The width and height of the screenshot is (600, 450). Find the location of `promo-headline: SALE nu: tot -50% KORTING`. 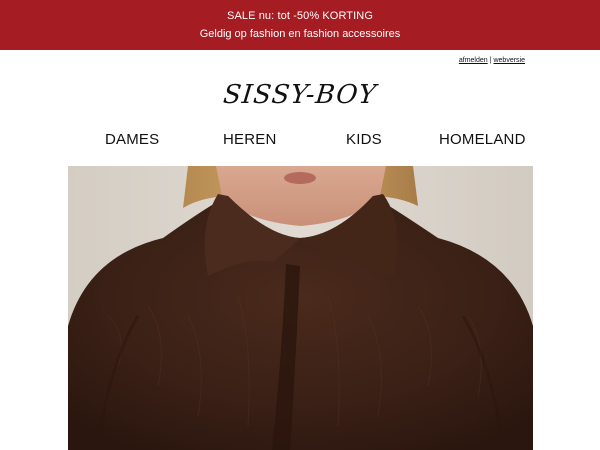

promo-headline: SALE nu: tot -50% KORTING is located at coordinates (300, 16).